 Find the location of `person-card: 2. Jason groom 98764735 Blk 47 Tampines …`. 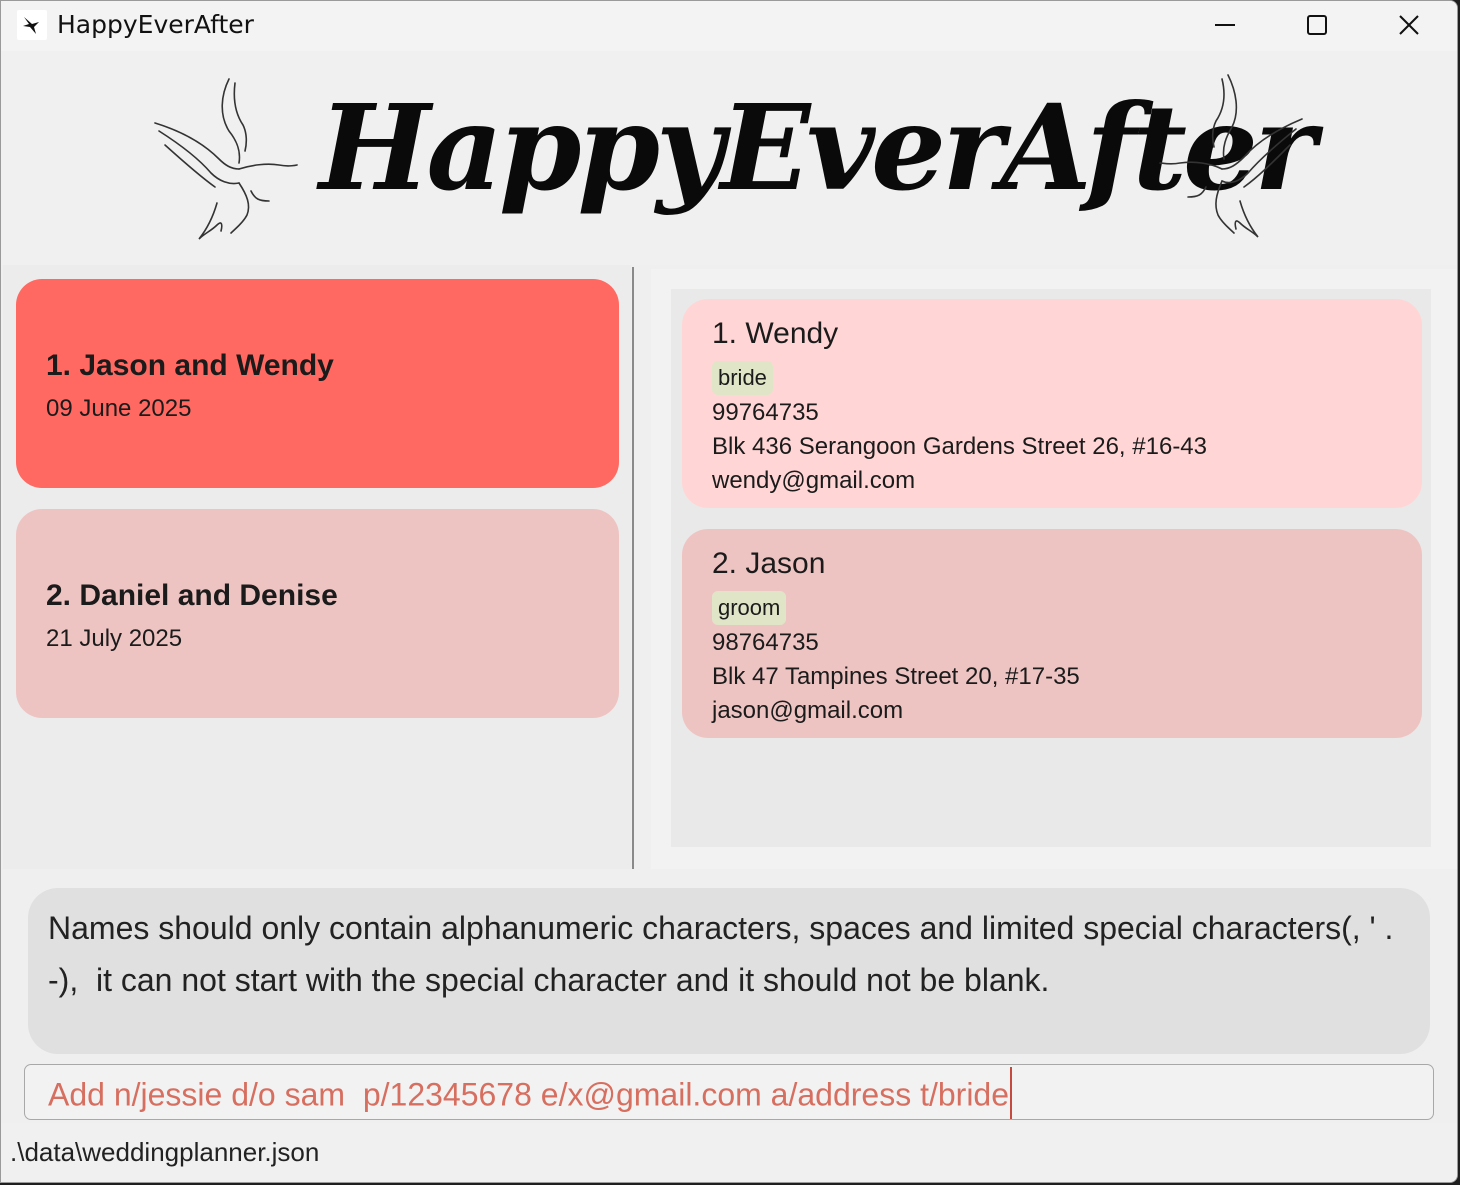

person-card: 2. Jason groom 98764735 Blk 47 Tampines … is located at coordinates (1052, 633).